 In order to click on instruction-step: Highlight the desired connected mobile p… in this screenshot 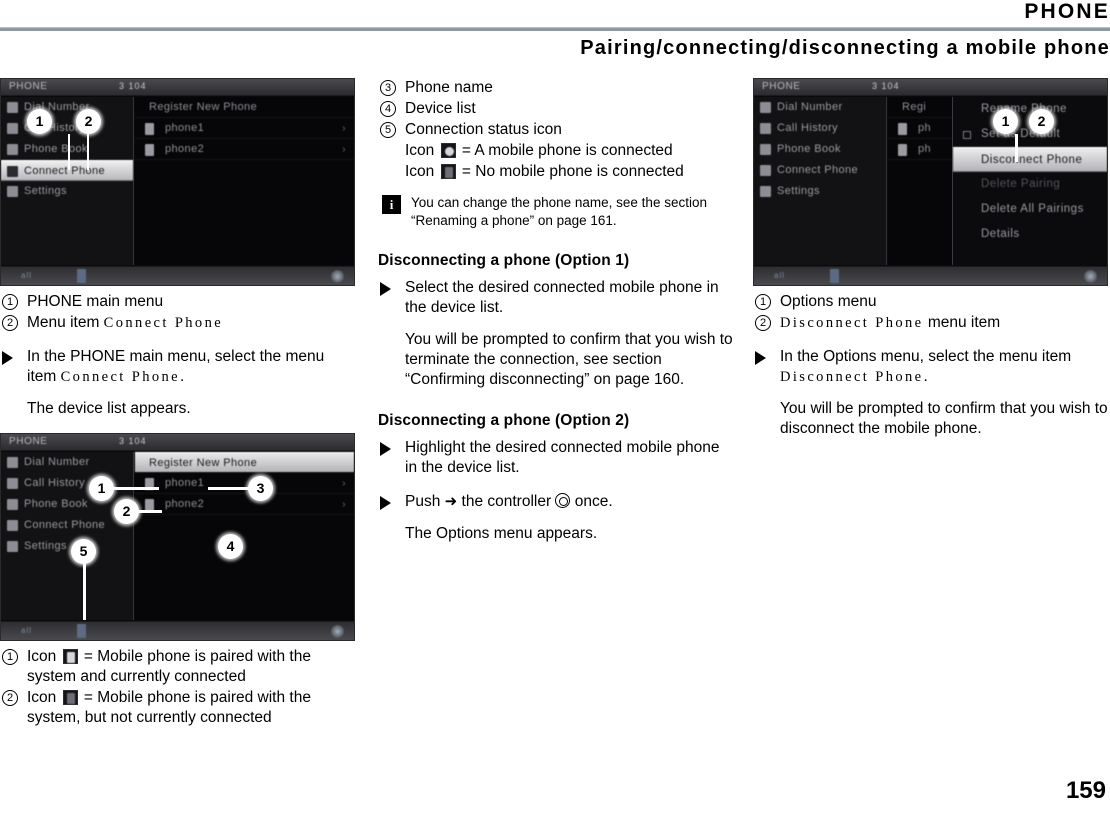, I will do `click(555, 458)`.